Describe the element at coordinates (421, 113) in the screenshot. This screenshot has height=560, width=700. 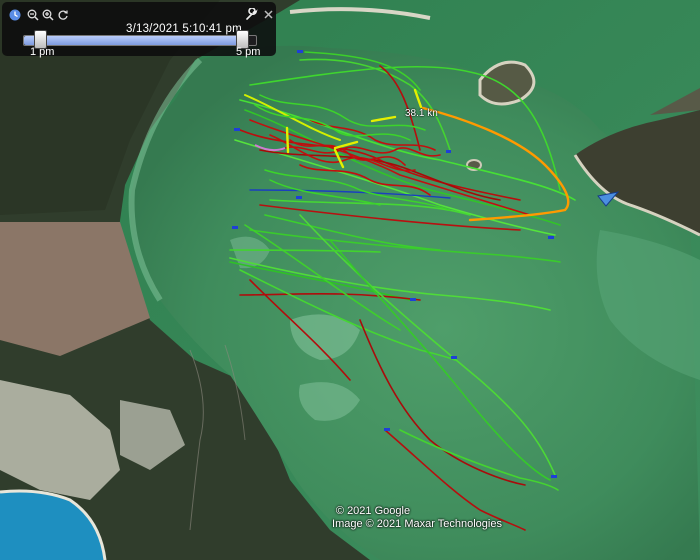
I see `speed-label: 38.1 kn` at that location.